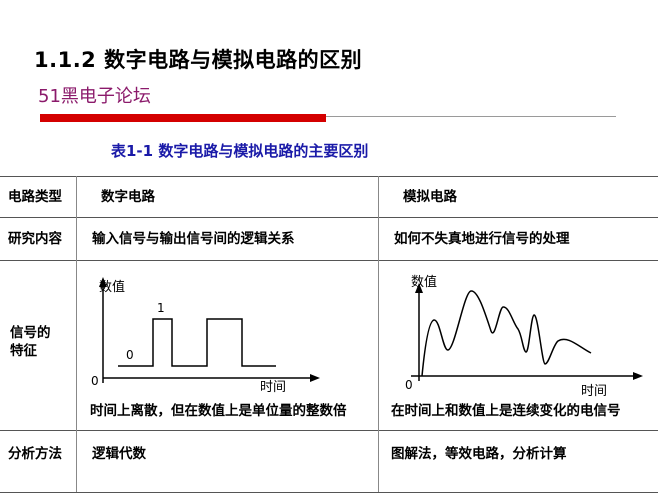 This screenshot has width=658, height=496. I want to click on digital-high-label: 1, so click(161, 308).